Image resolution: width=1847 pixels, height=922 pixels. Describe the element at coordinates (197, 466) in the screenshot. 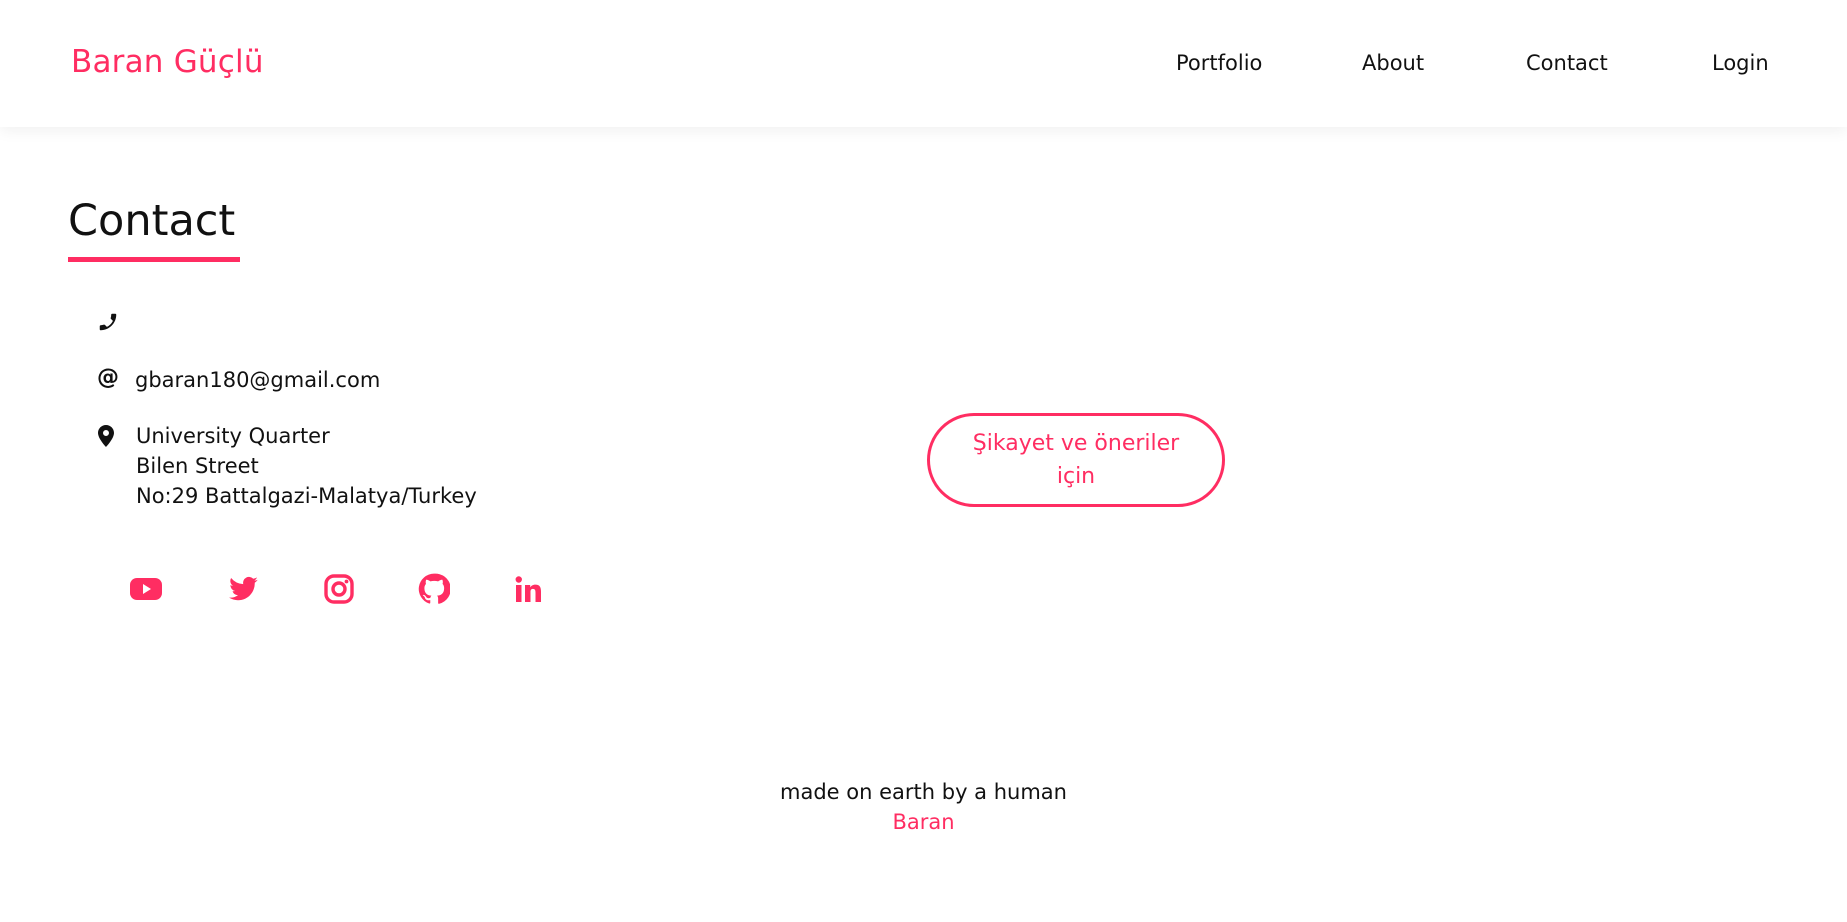

I see `address-line-2: Bilen Street` at that location.